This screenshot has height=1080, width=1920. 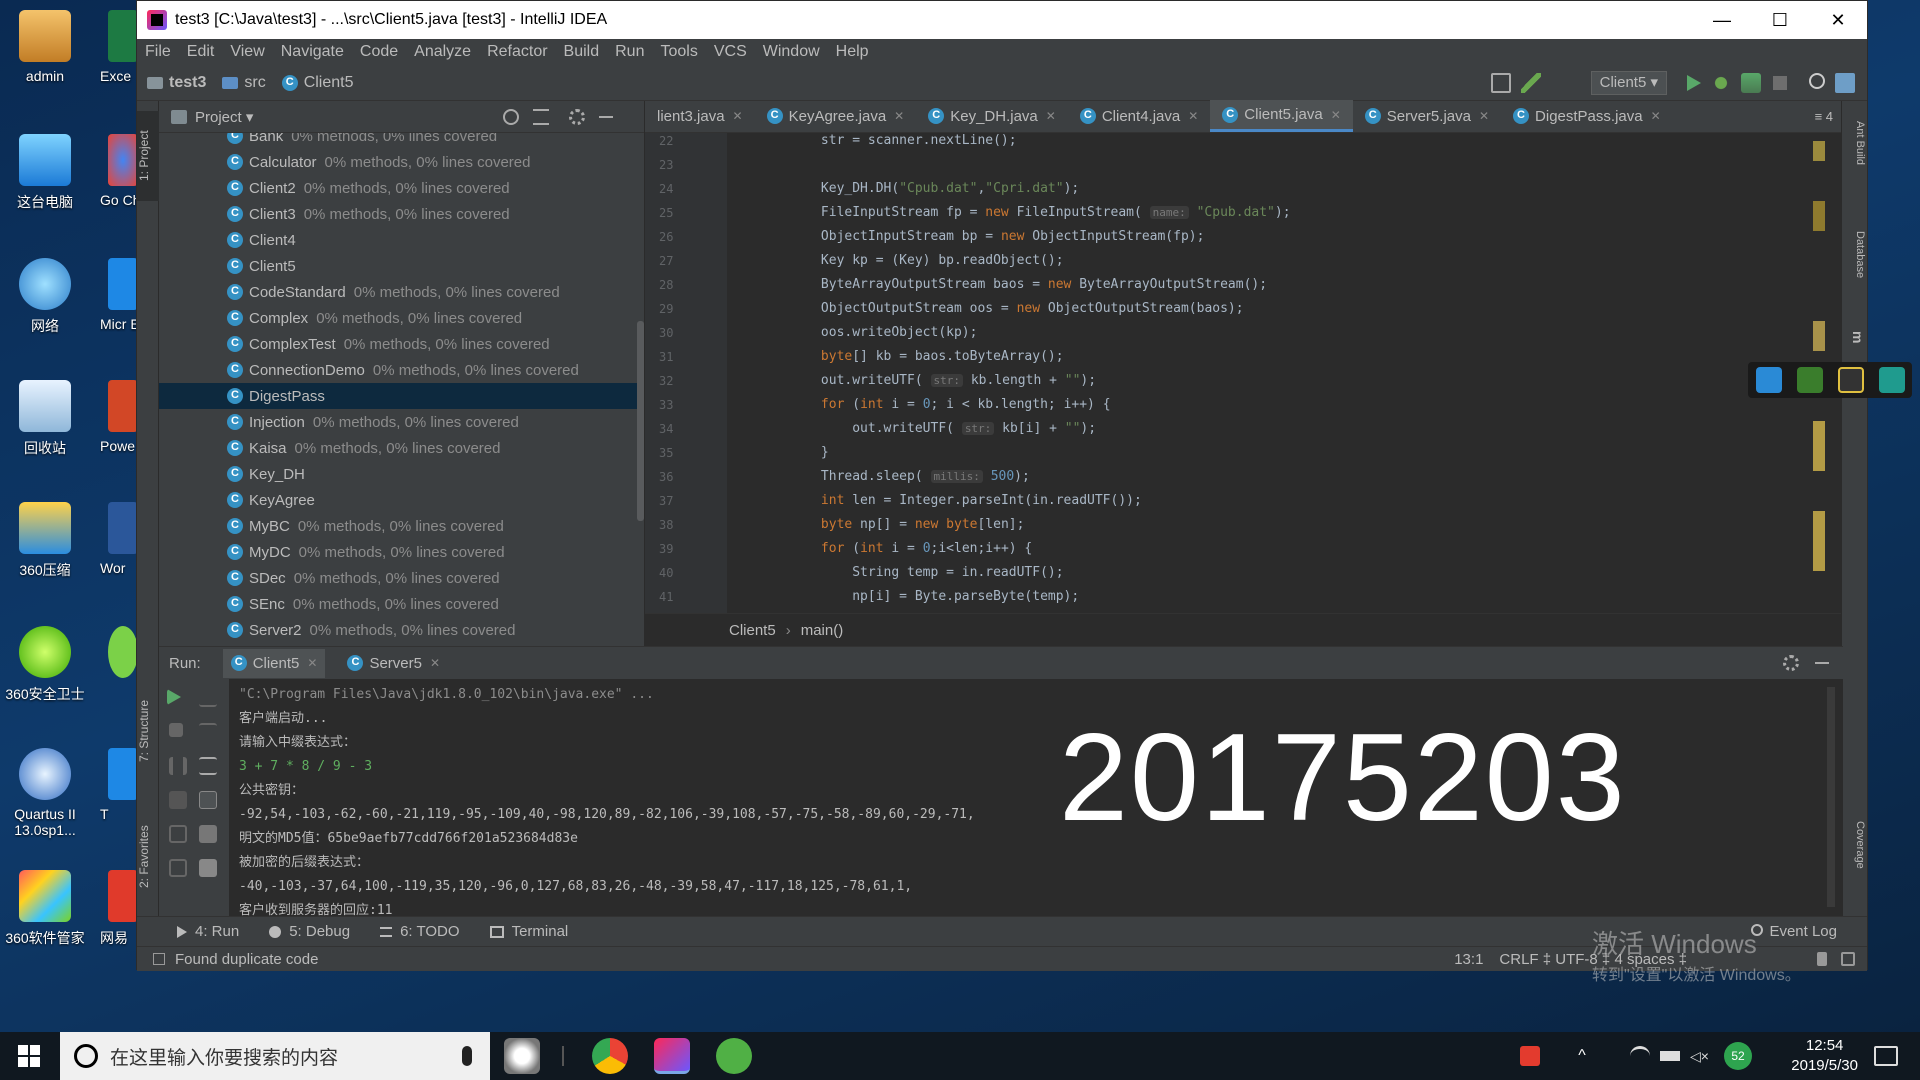 What do you see at coordinates (176, 83) in the screenshot?
I see `breadcrumb-project: test3` at bounding box center [176, 83].